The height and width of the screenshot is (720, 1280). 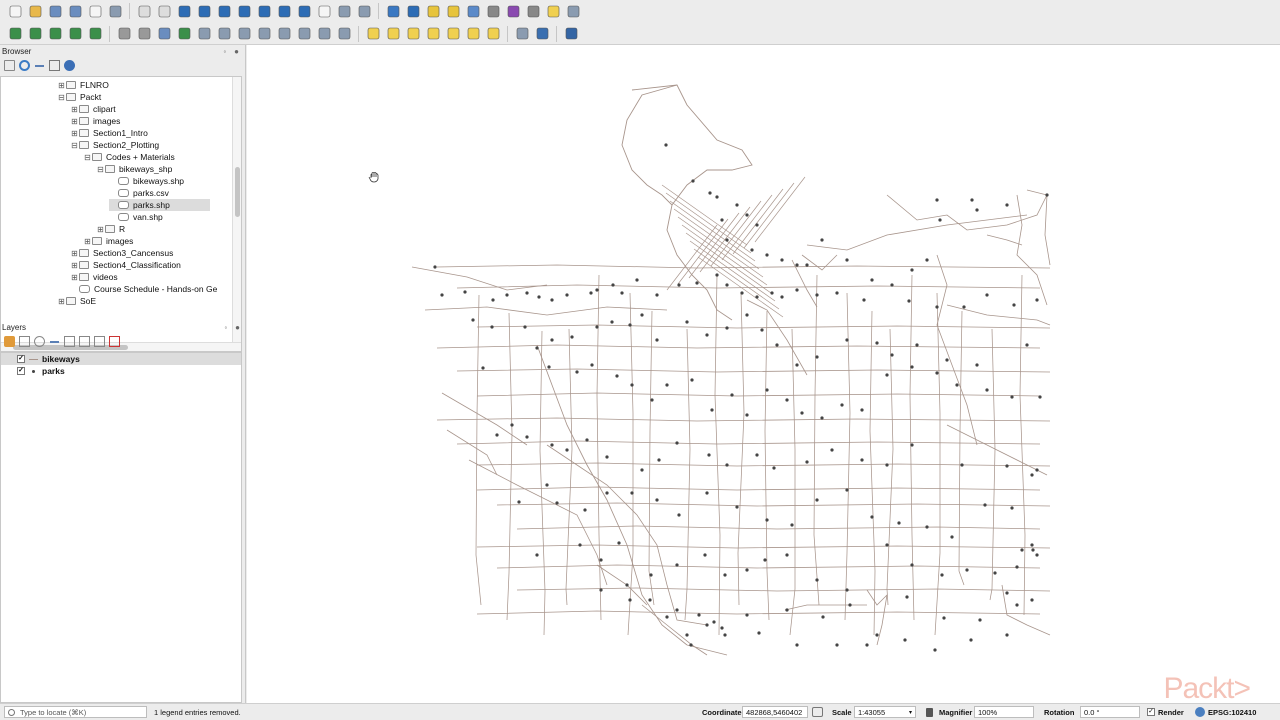 What do you see at coordinates (109, 133) in the screenshot?
I see `browser-tree-item: ⊞ Section1_Intro` at bounding box center [109, 133].